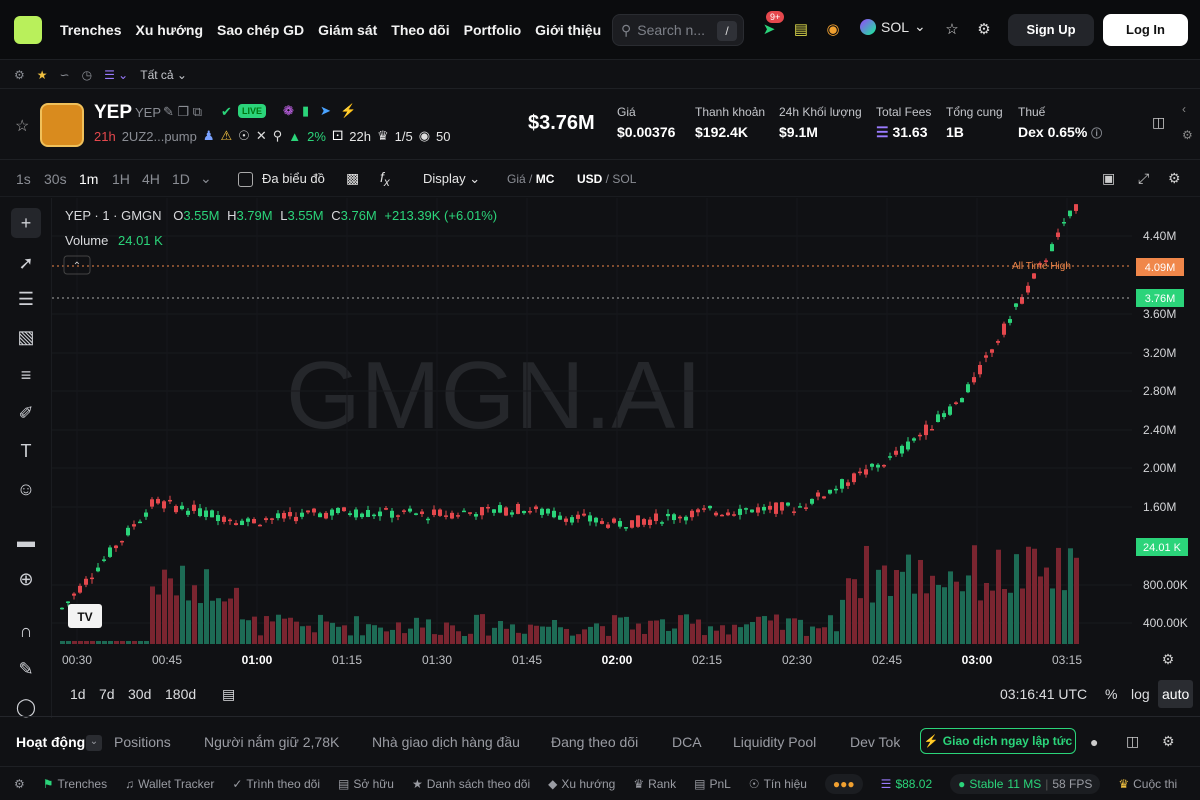  Describe the element at coordinates (712, 784) in the screenshot. I see `footer-pnl: ▤ PnL` at that location.